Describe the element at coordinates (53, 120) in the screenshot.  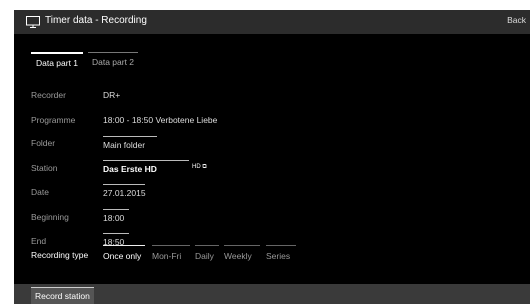
I see `programme-label: Programme` at that location.